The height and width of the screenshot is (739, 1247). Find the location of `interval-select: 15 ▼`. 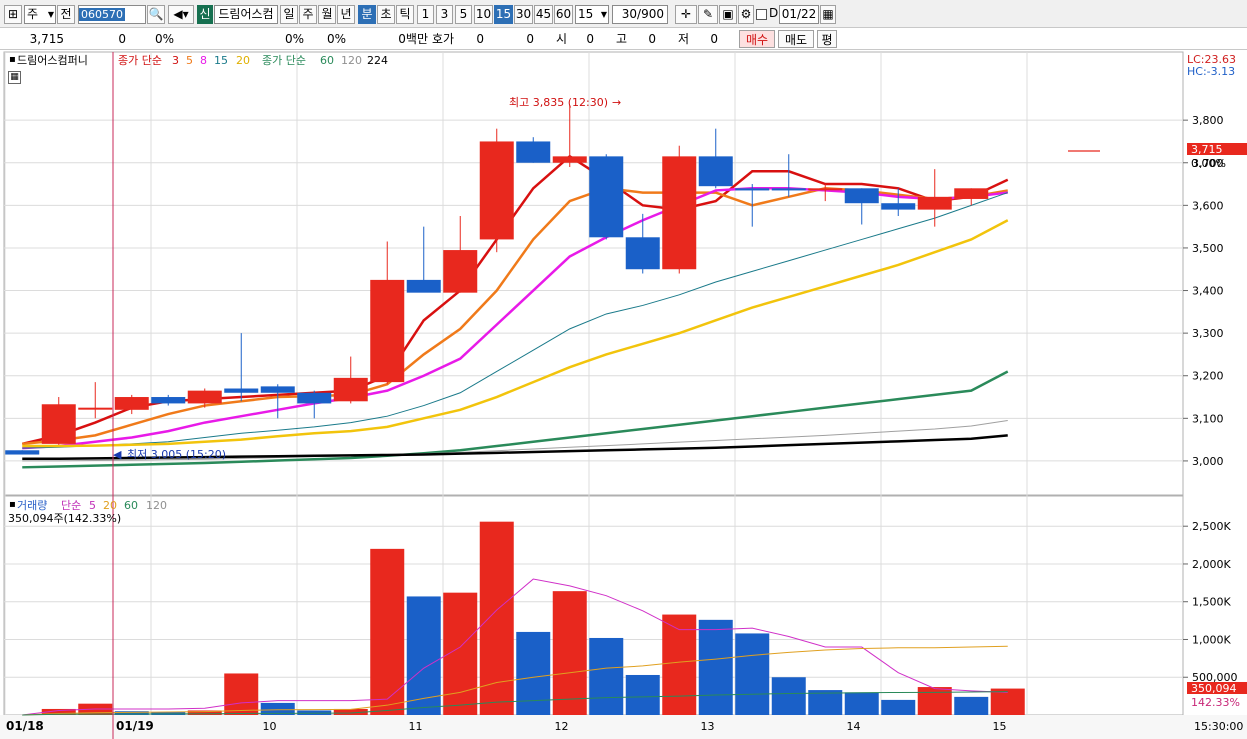

interval-select: 15 ▼ is located at coordinates (592, 14).